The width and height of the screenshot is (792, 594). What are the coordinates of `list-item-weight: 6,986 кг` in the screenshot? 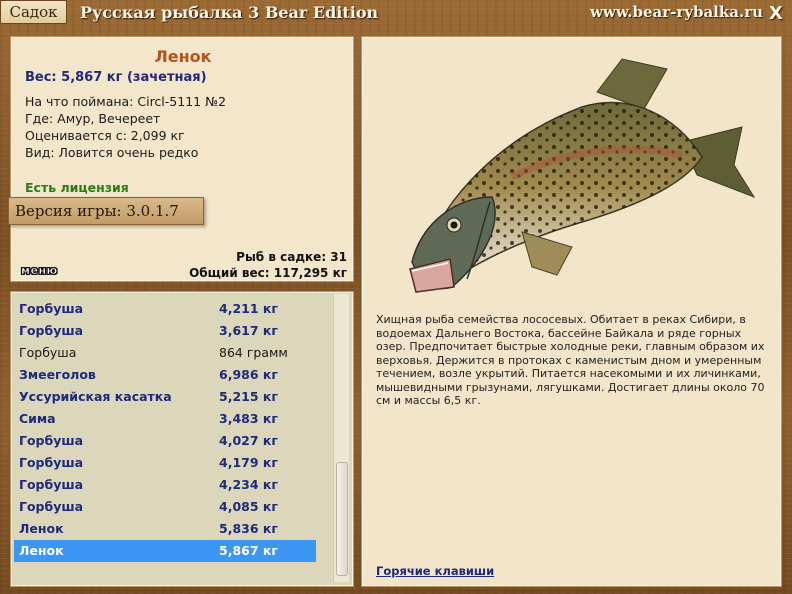 It's located at (248, 374).